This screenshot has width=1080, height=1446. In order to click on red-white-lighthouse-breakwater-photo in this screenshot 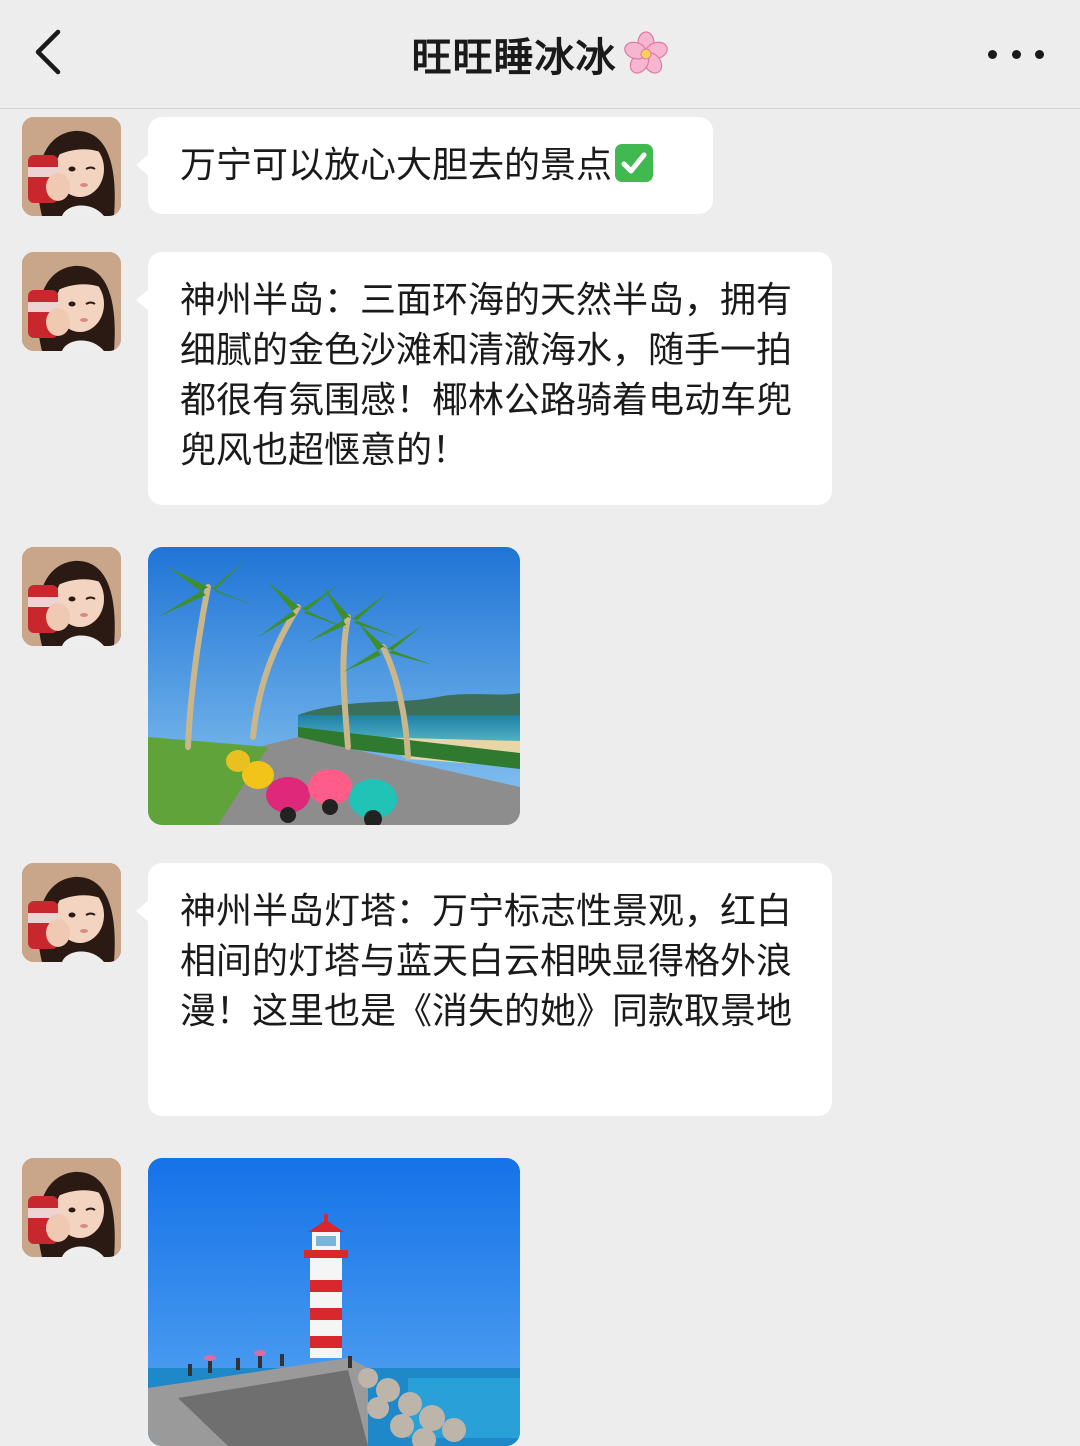, I will do `click(334, 1302)`.